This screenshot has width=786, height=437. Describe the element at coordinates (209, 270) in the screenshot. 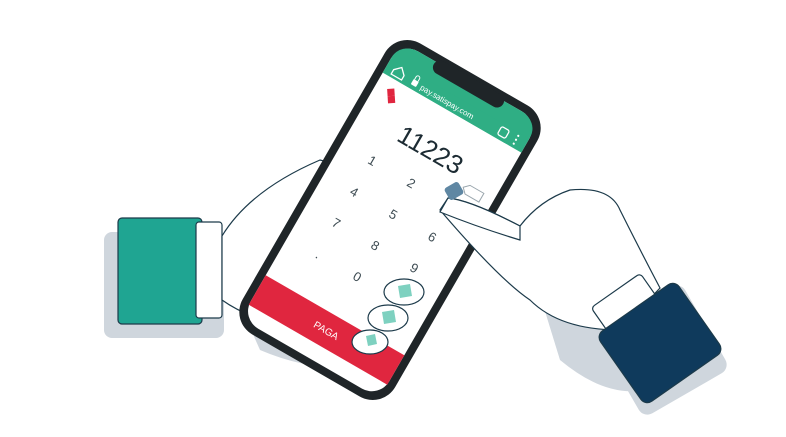

I see `left-sleeve-edge` at that location.